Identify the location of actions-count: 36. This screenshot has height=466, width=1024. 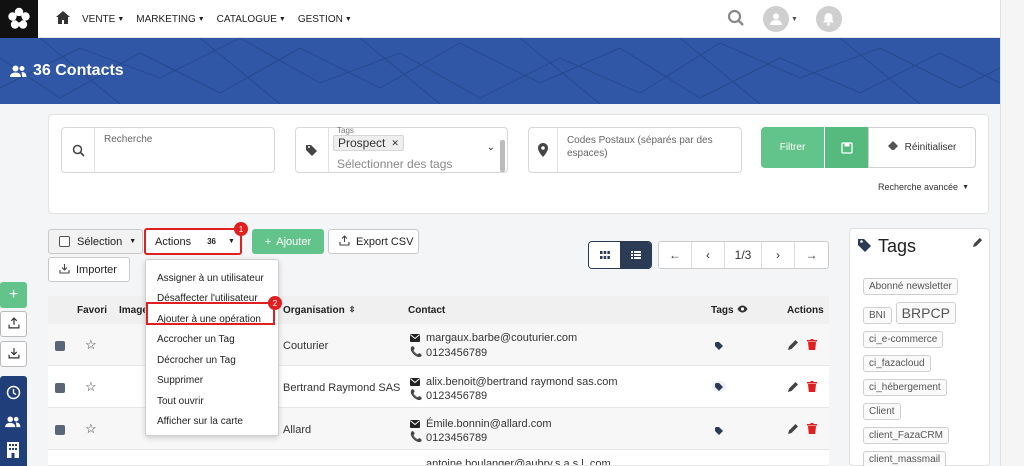
(211, 241).